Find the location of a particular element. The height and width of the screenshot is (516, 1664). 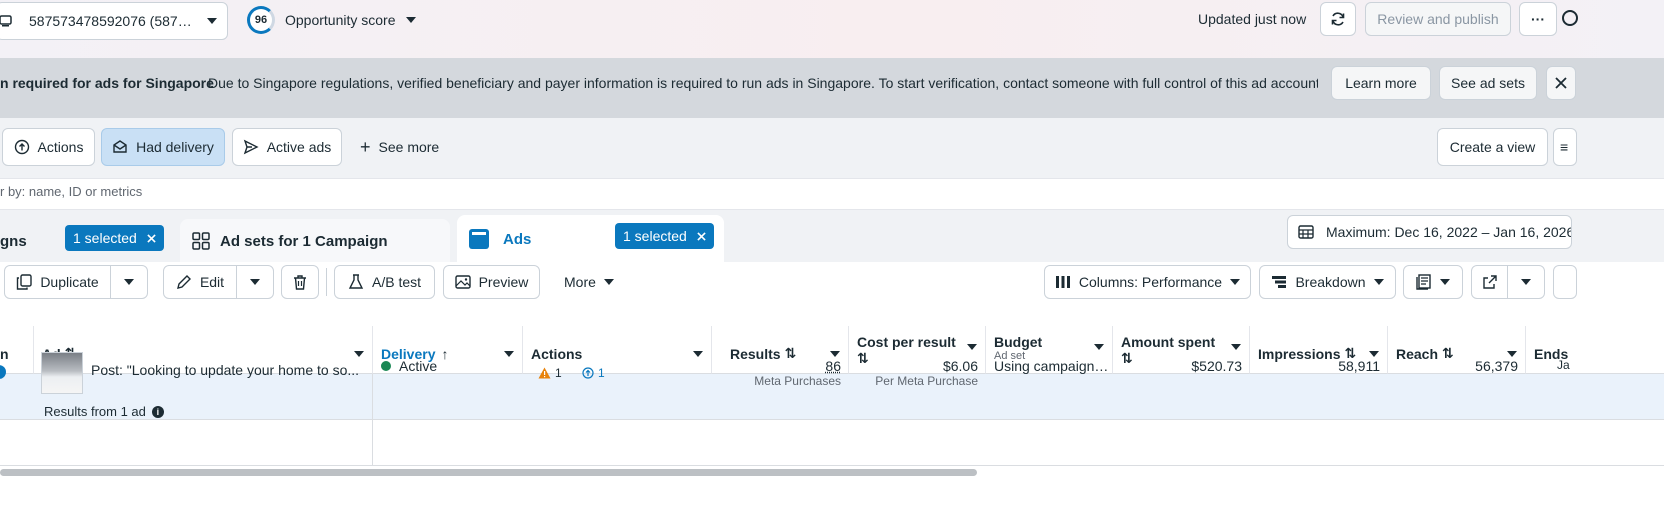

sliders-icon: ≡ is located at coordinates (1564, 147).